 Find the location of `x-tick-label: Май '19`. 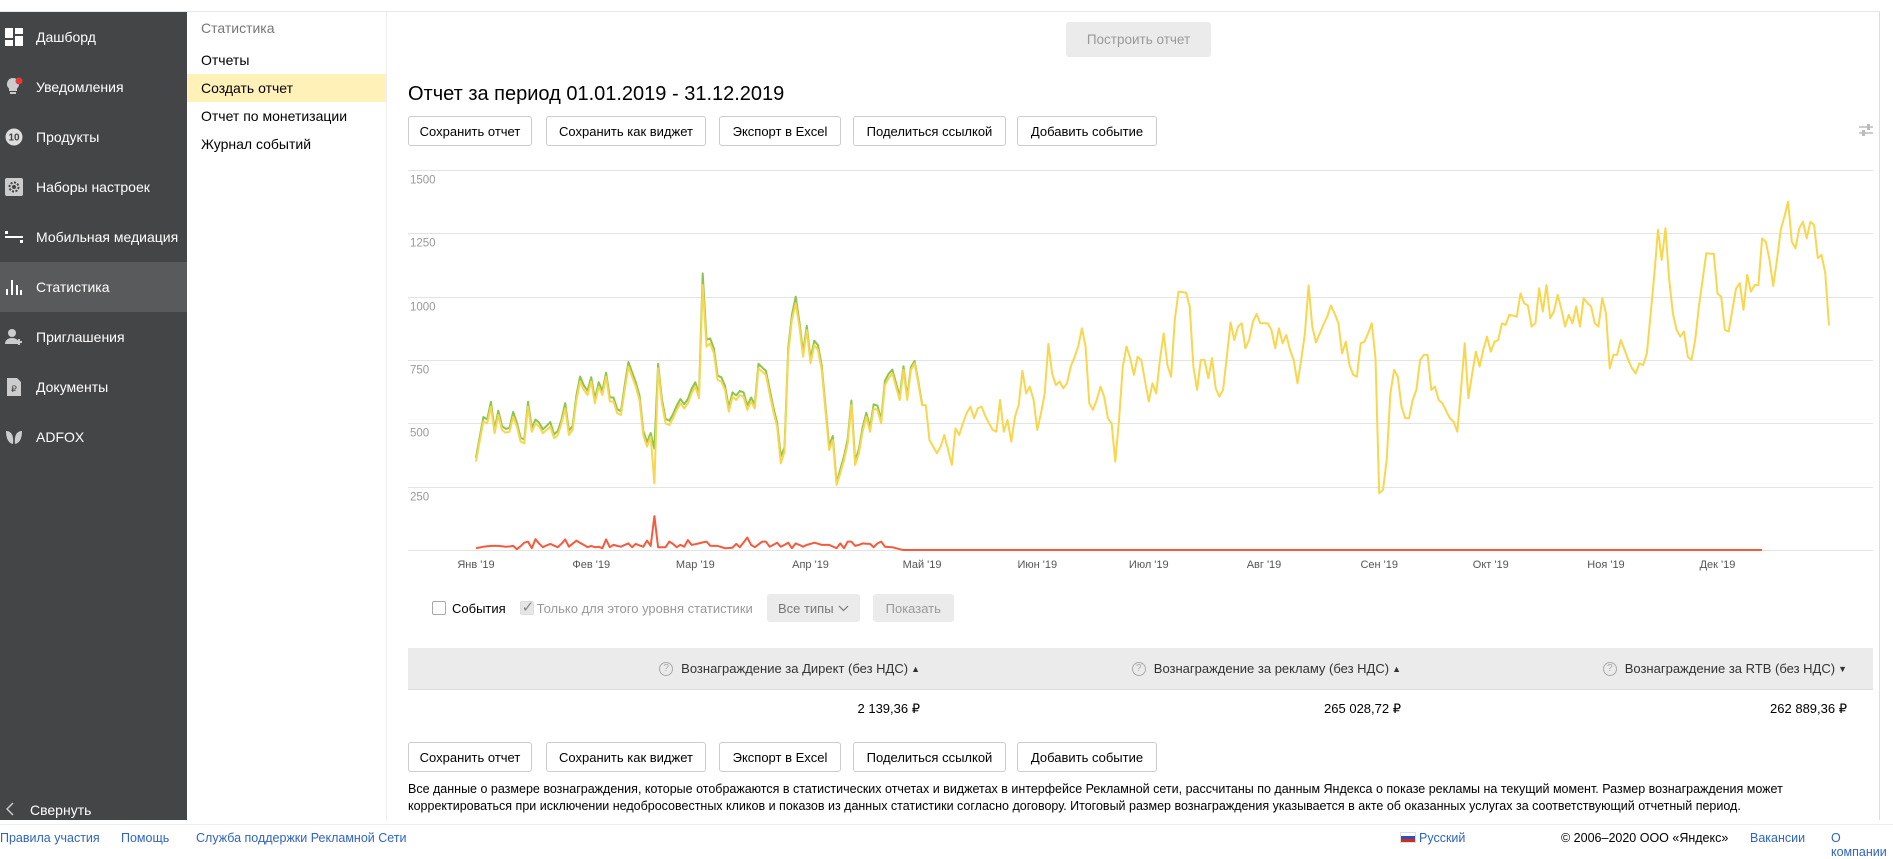

x-tick-label: Май '19 is located at coordinates (922, 565).